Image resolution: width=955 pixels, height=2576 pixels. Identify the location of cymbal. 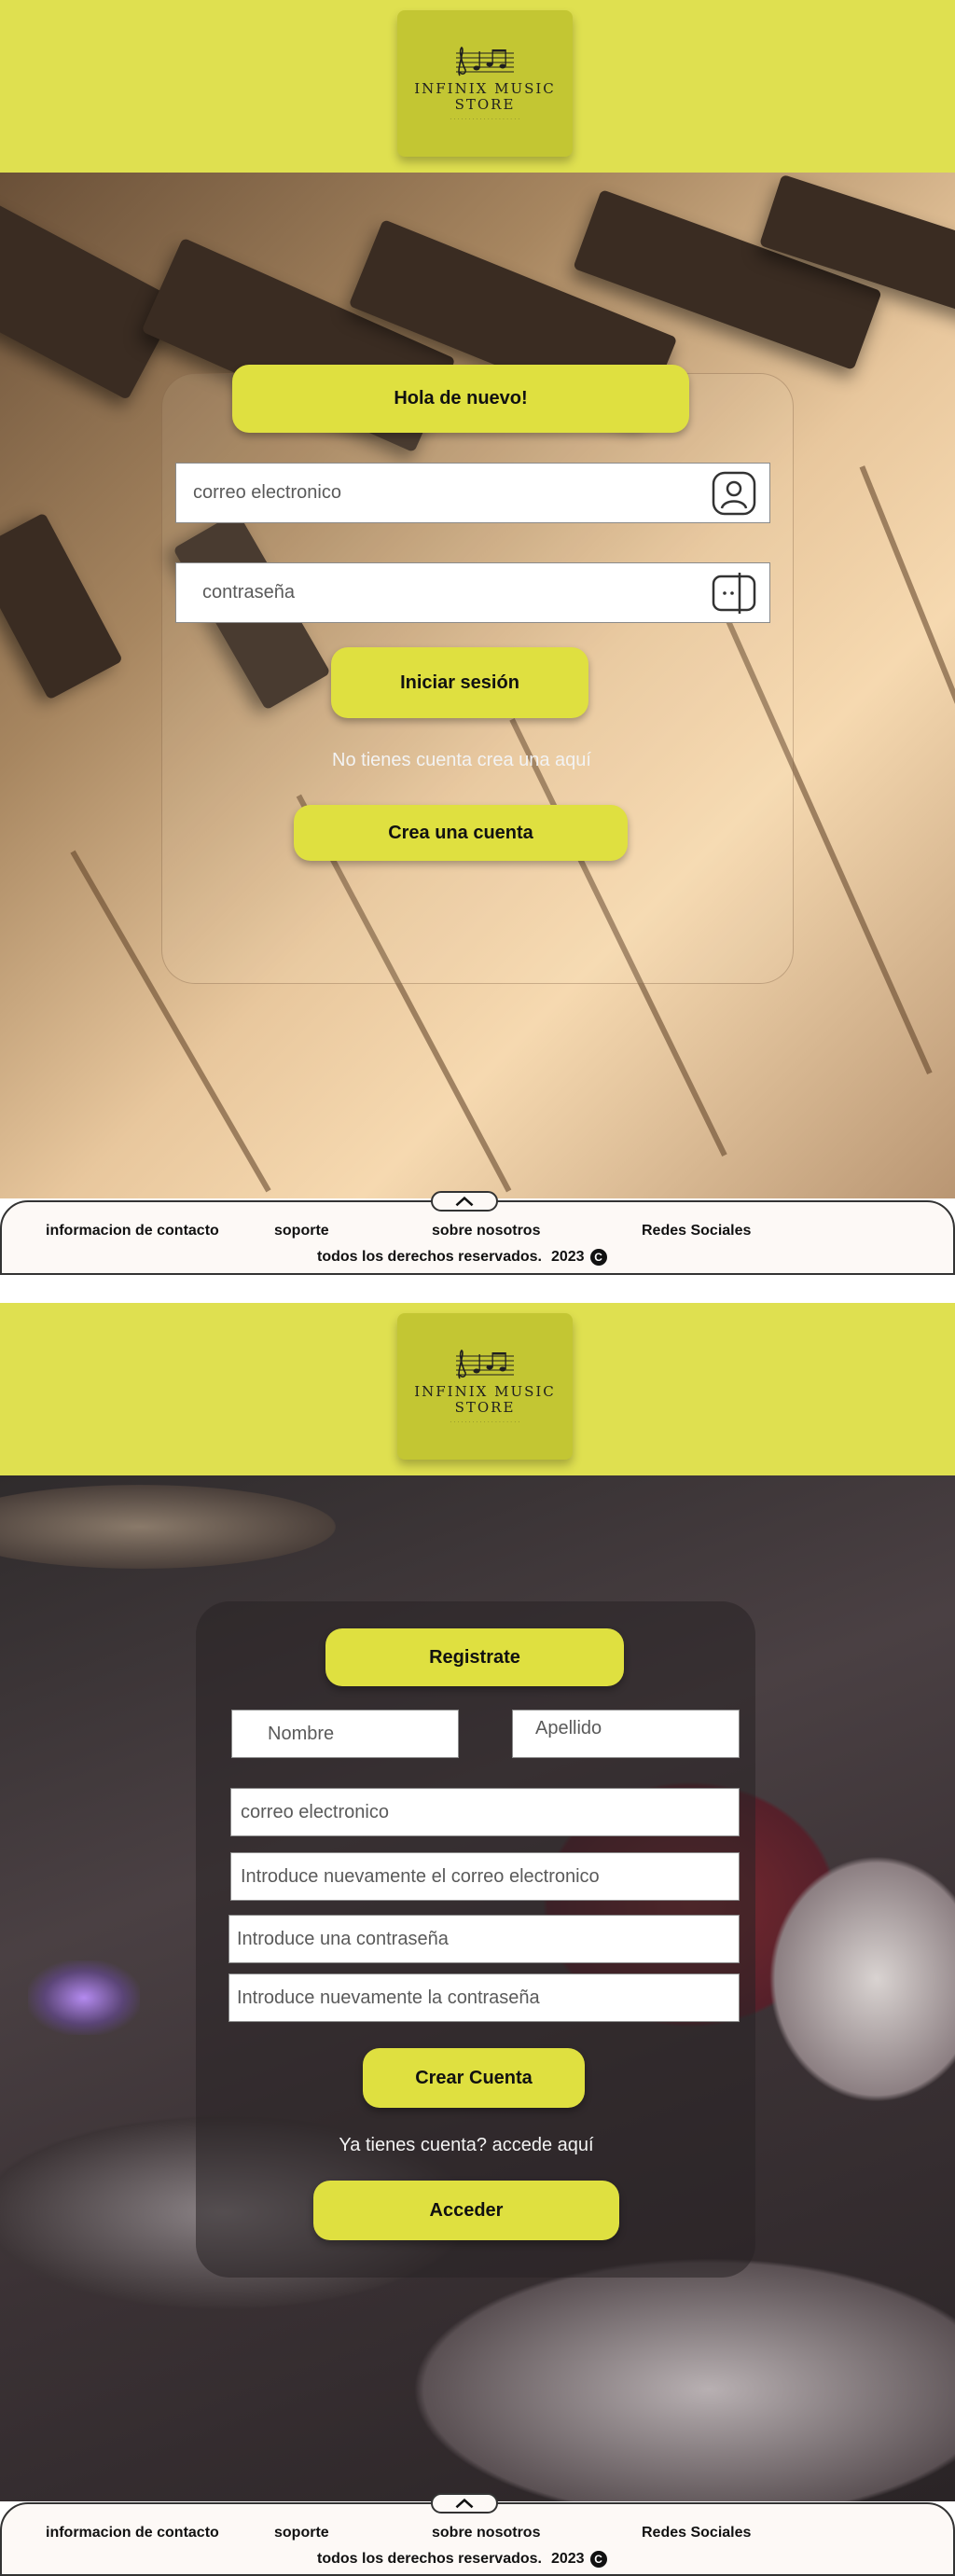
(168, 1527).